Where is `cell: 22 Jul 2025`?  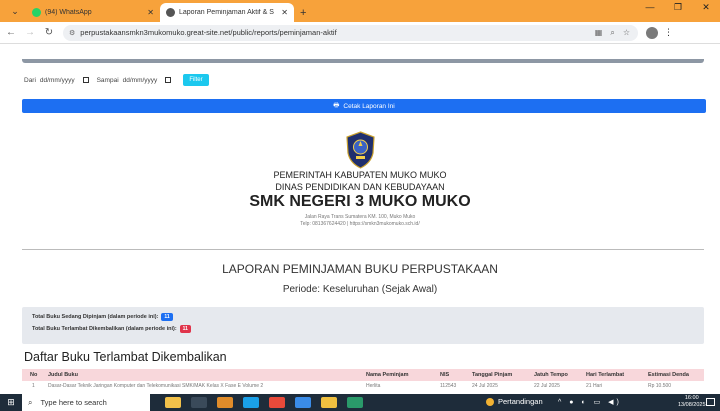 cell: 22 Jul 2025 is located at coordinates (547, 386).